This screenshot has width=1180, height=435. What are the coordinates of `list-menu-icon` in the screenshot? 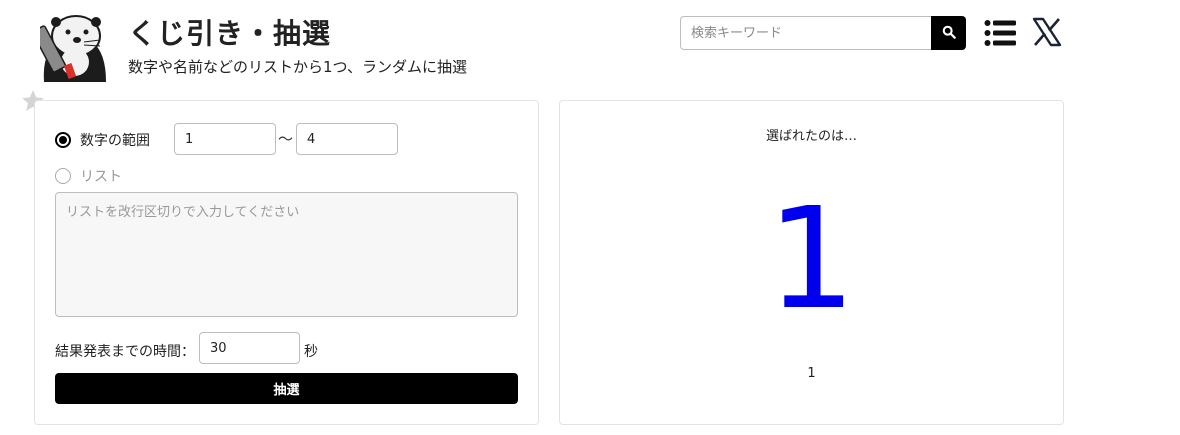 It's located at (1000, 33).